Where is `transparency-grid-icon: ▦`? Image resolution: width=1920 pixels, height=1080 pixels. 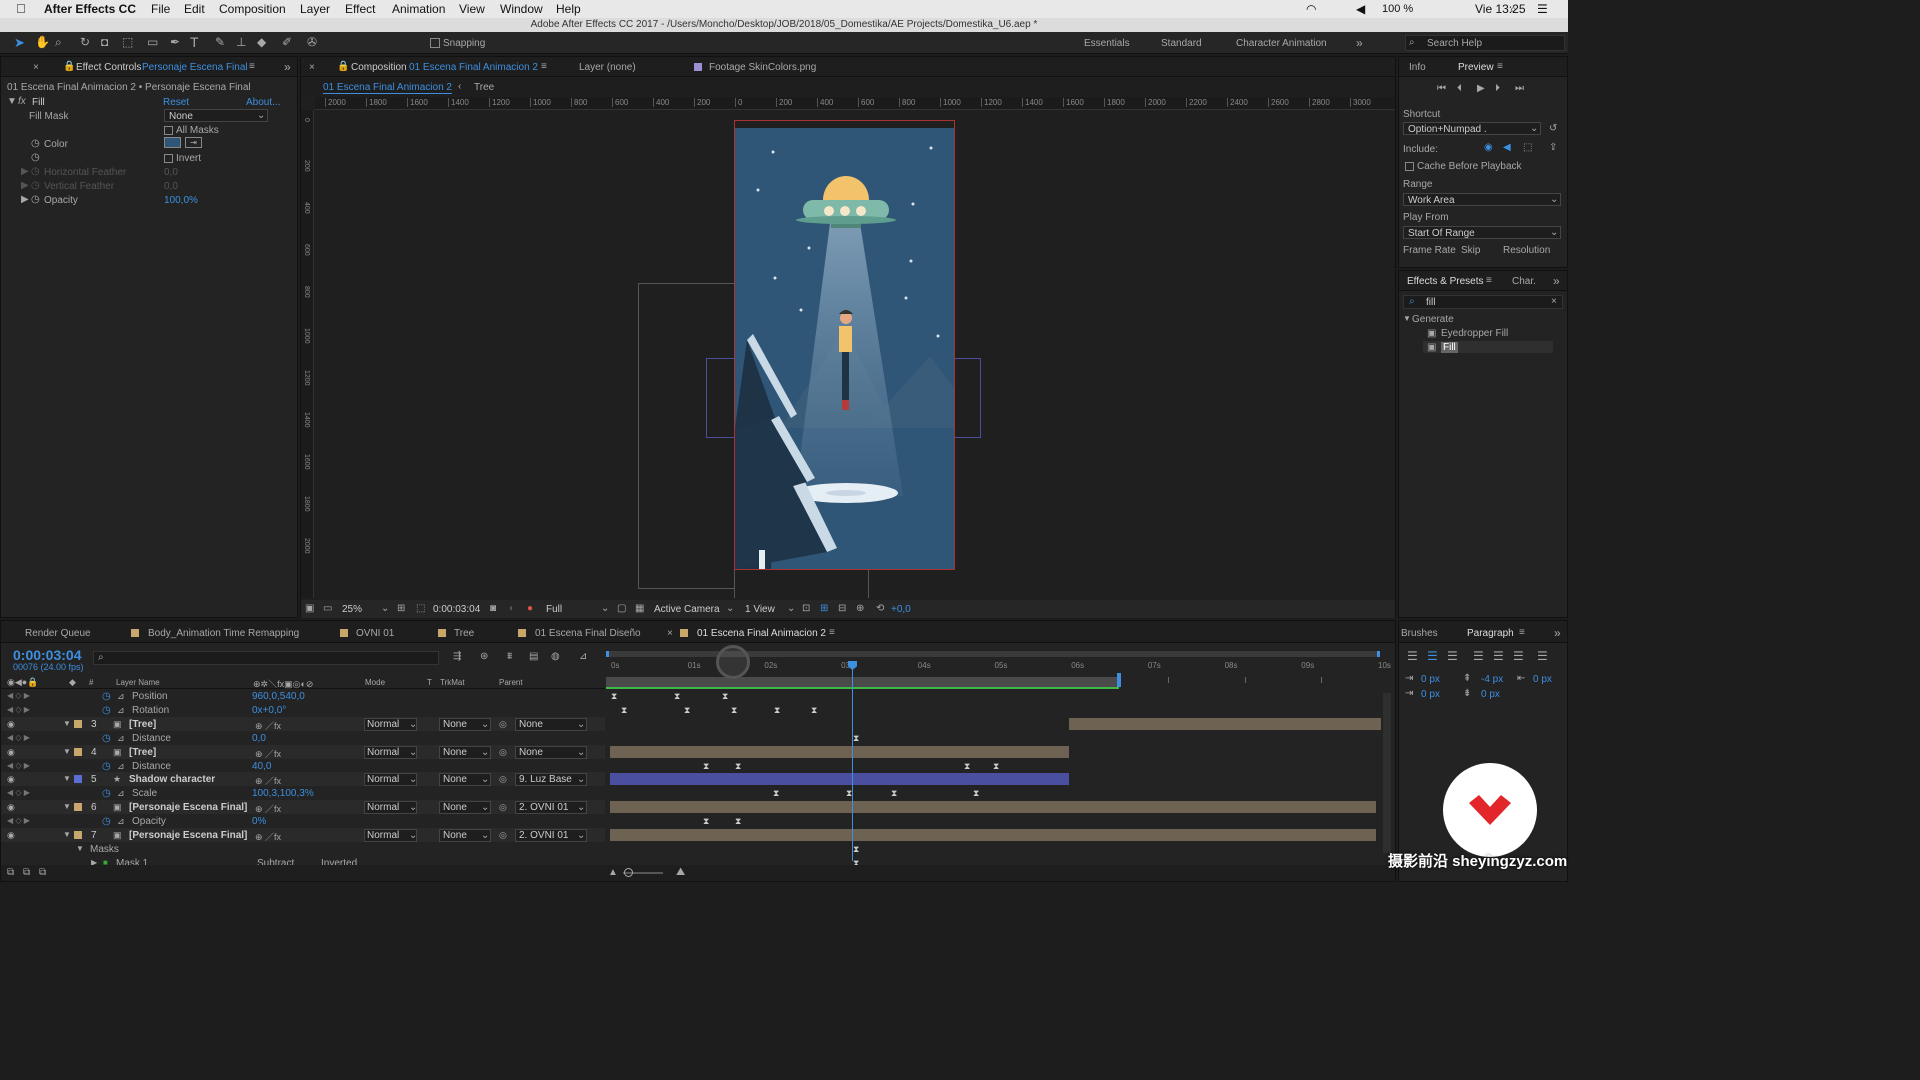
transparency-grid-icon: ▦ is located at coordinates (639, 608).